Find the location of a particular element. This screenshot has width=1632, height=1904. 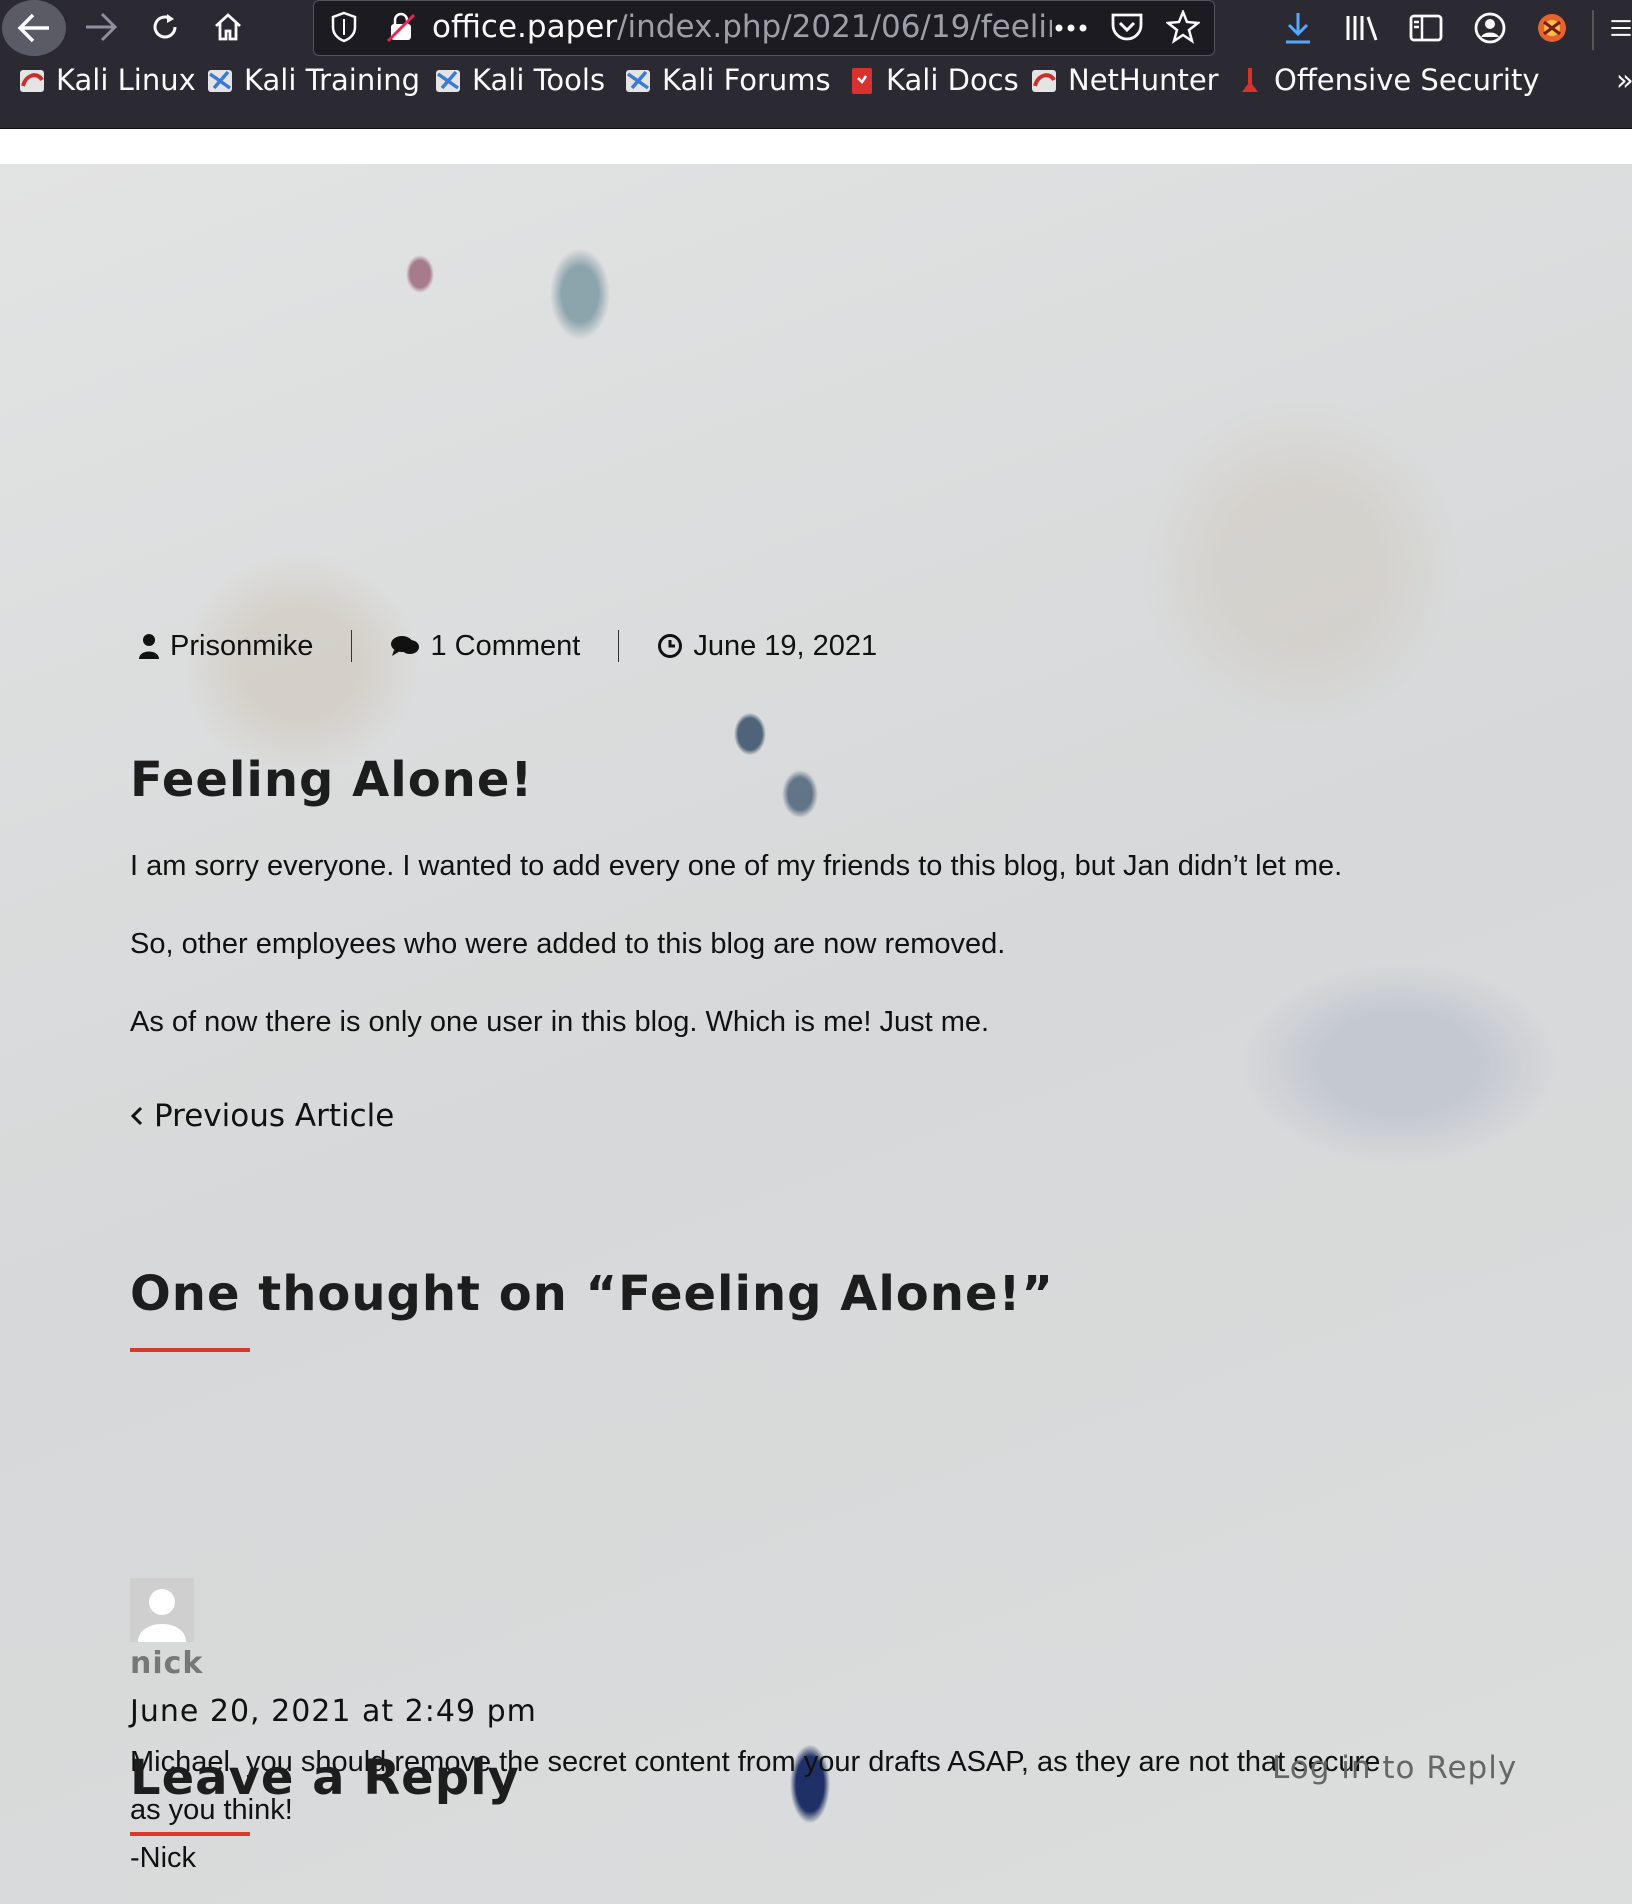

comments-title: One thought on “Feeling Alone!” is located at coordinates (592, 1294).